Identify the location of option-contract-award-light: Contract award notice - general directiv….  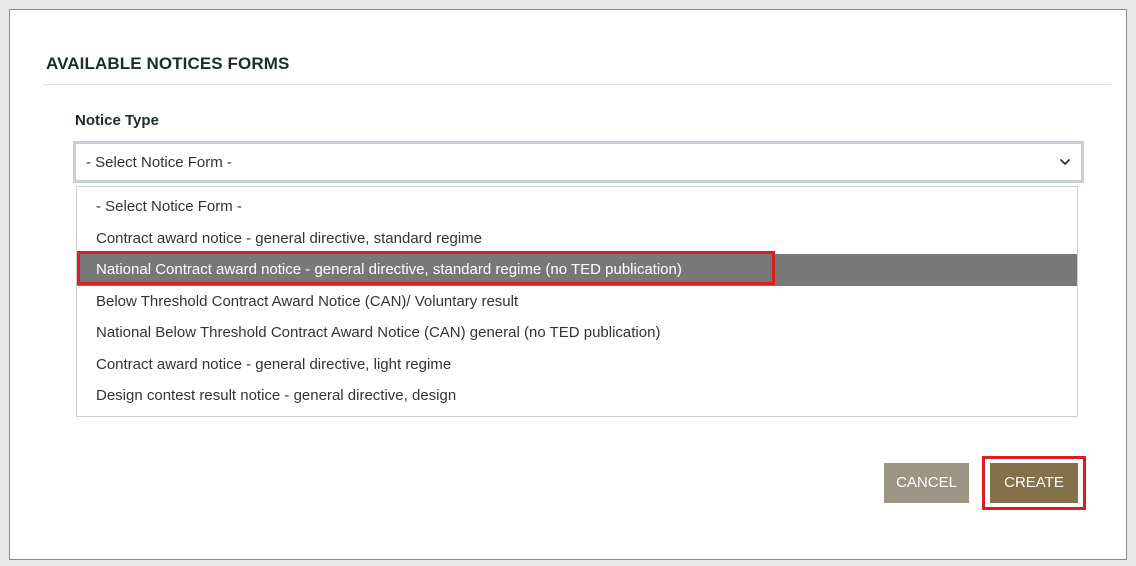
(577, 365).